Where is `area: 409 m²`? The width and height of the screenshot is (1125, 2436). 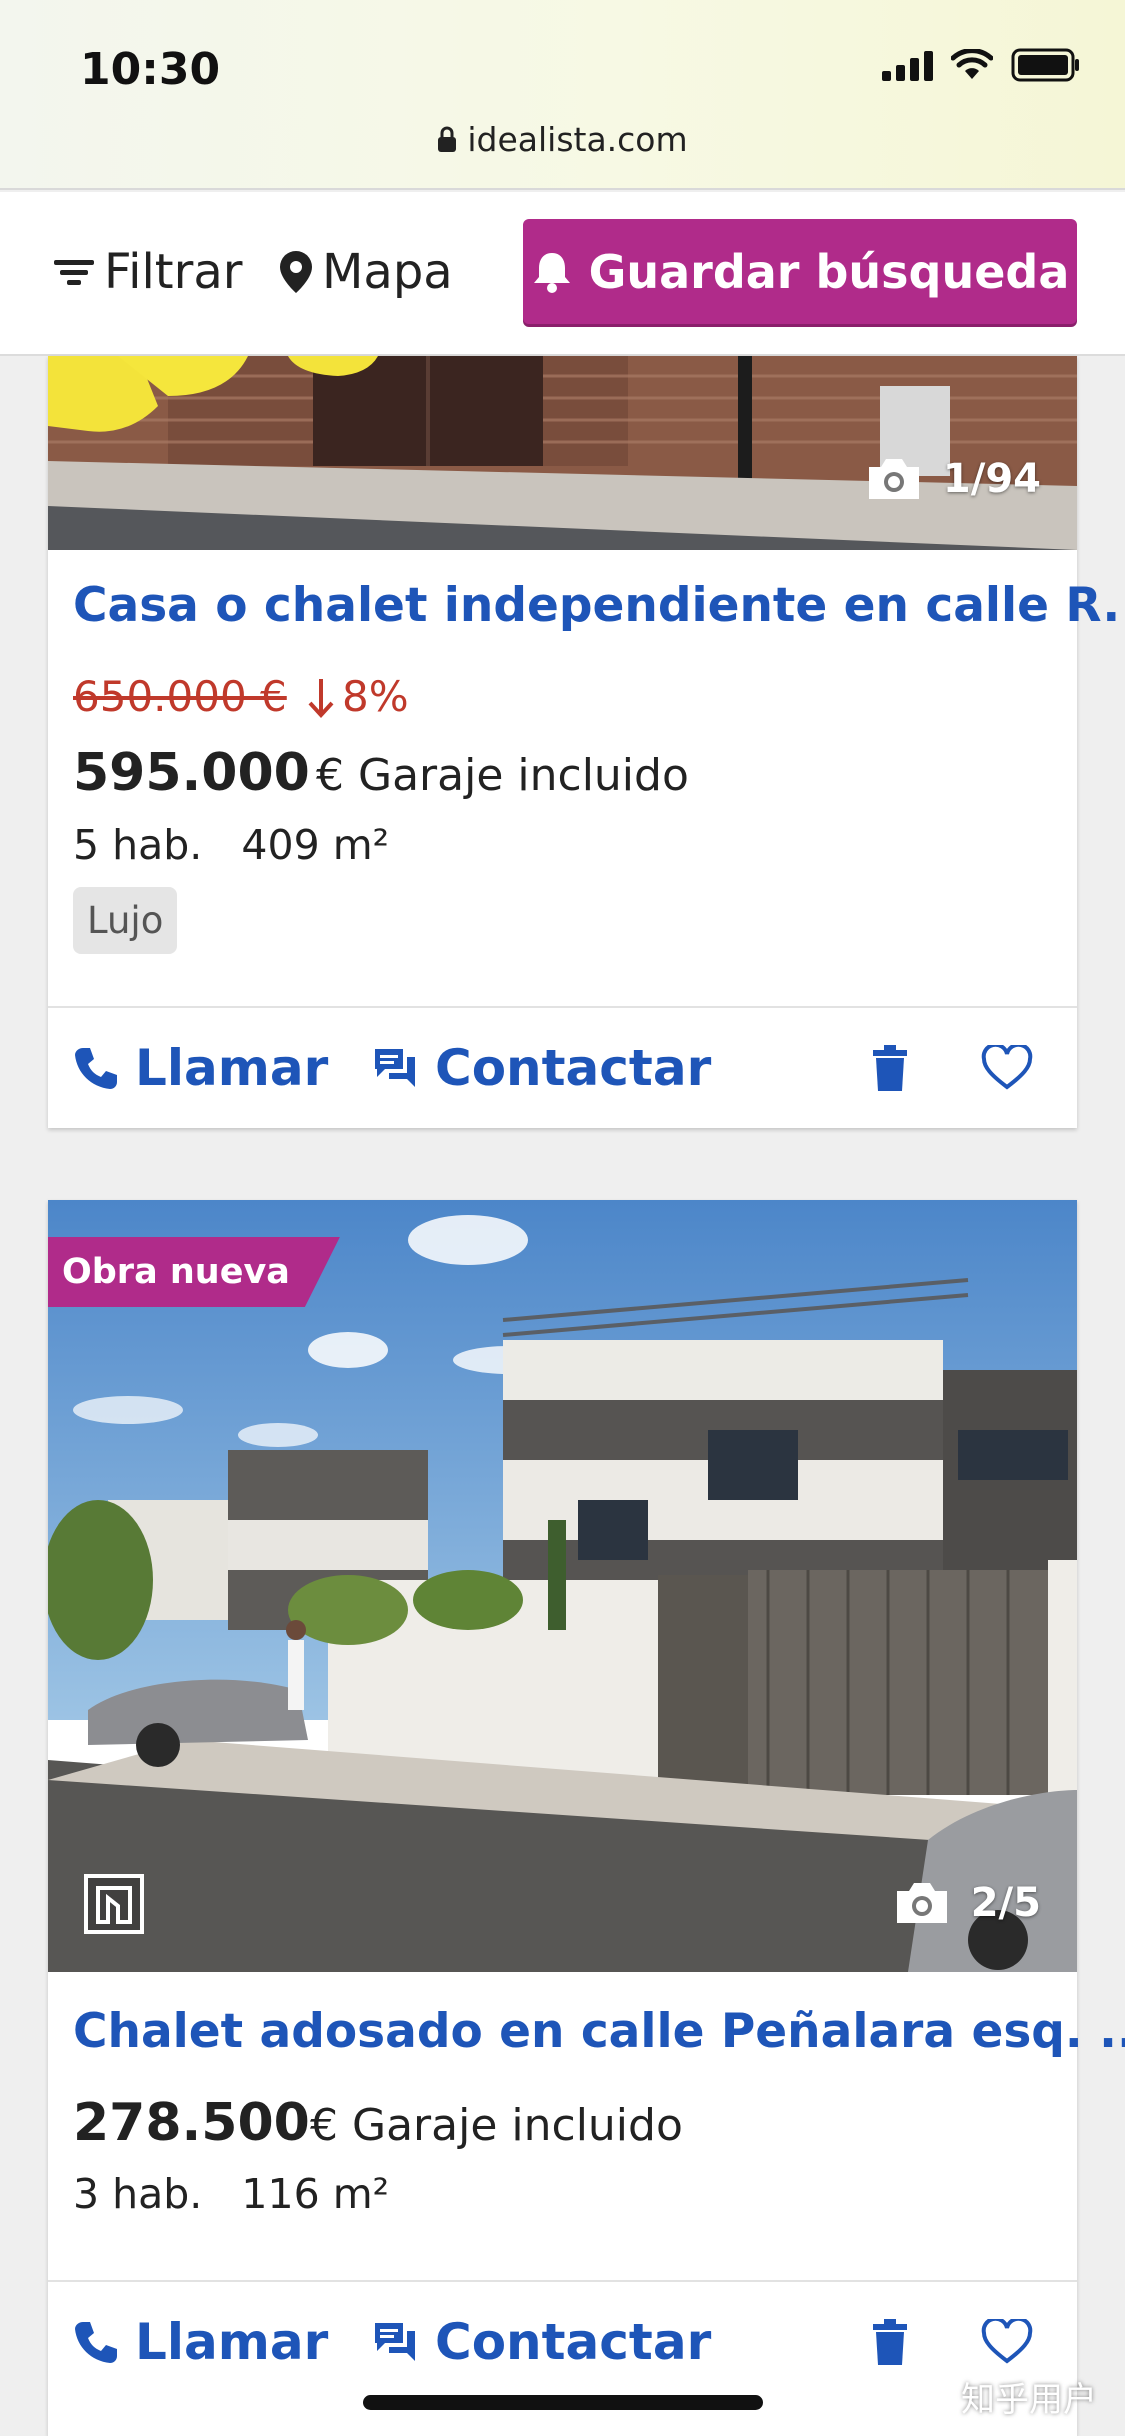 area: 409 m² is located at coordinates (315, 845).